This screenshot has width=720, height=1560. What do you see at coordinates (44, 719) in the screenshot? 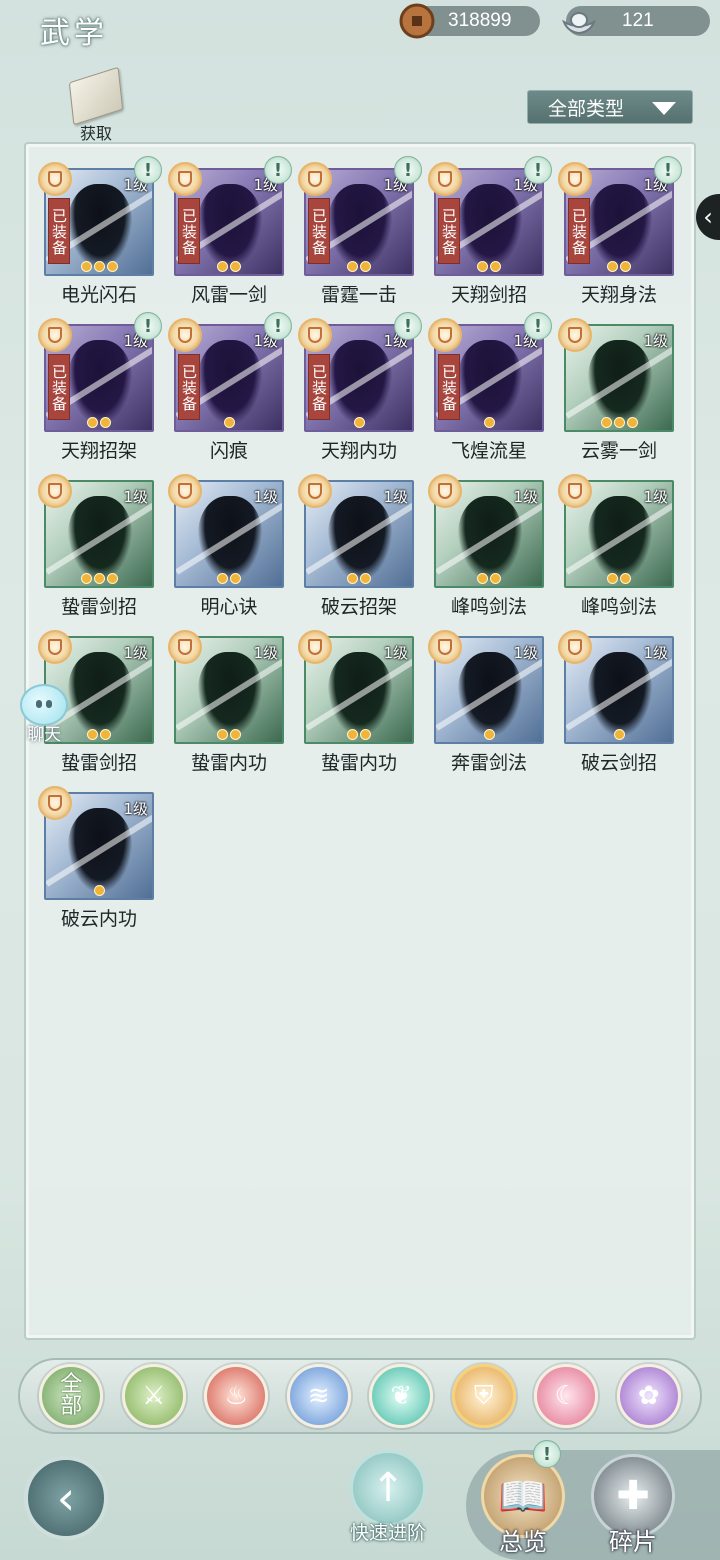
I see `chat-button: 聊天` at bounding box center [44, 719].